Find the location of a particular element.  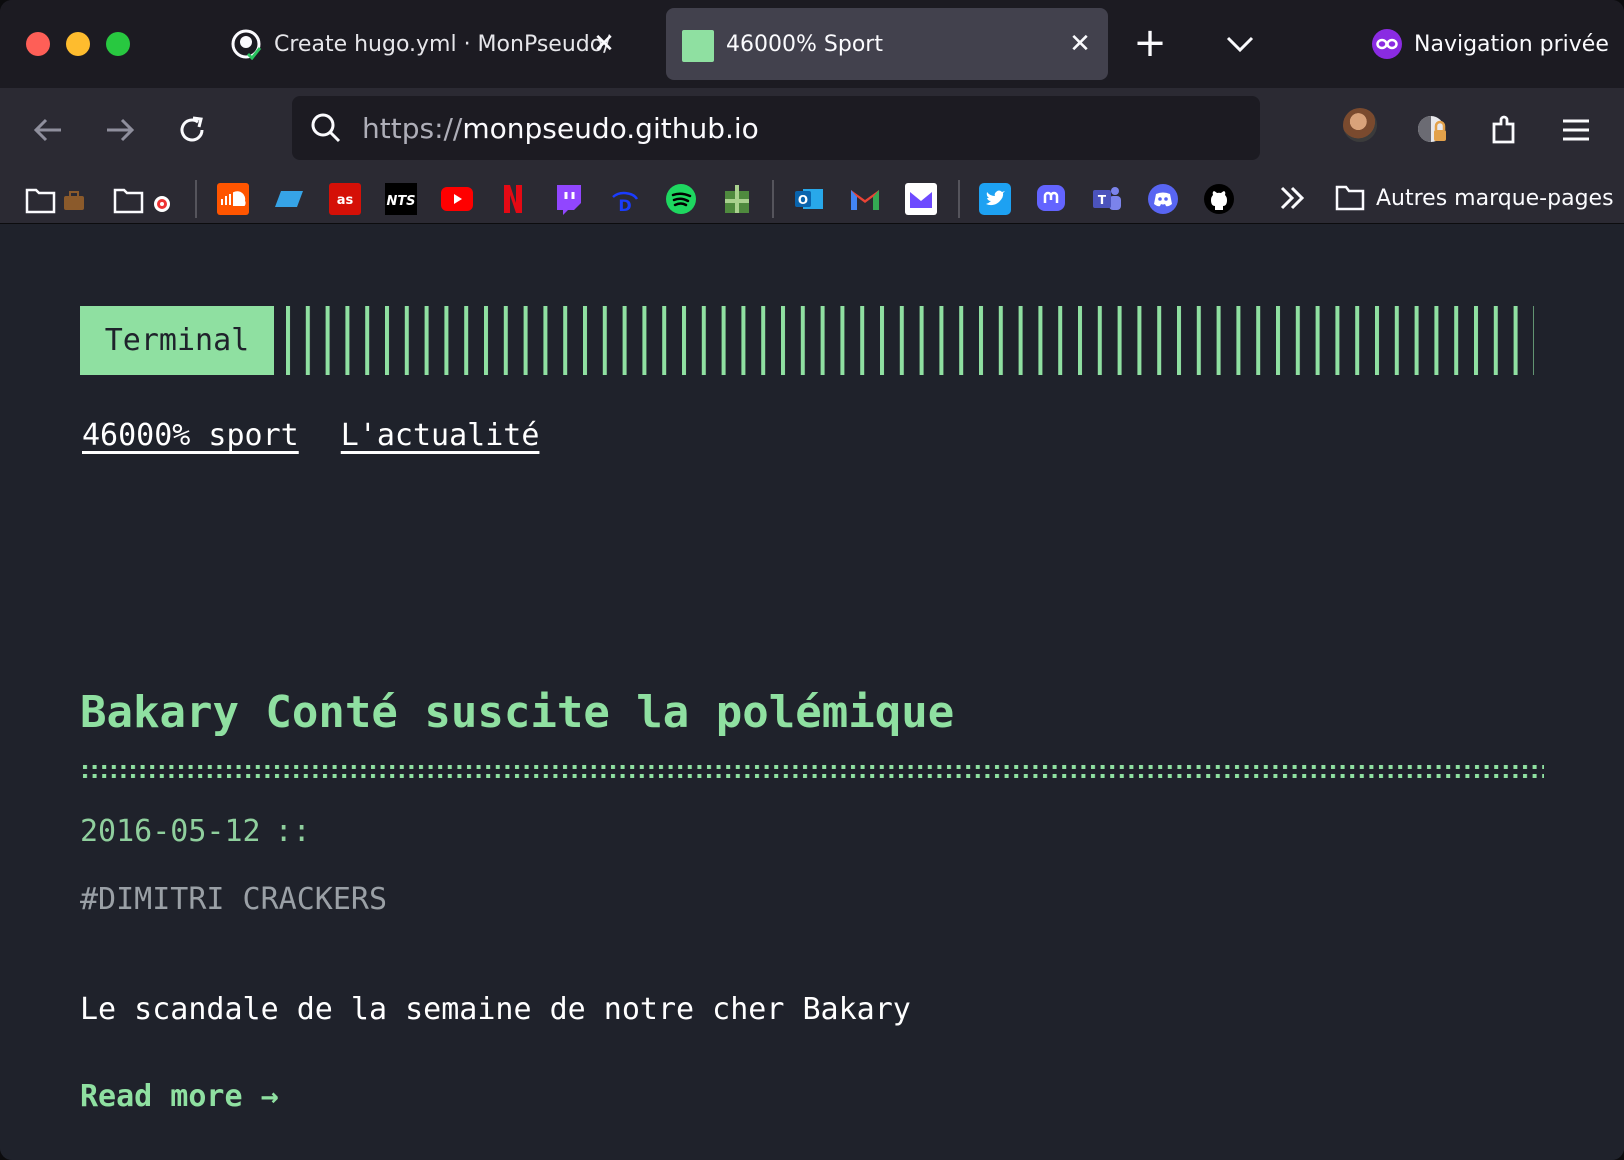

url-bar: https://monpseudo.github.io is located at coordinates (776, 128).